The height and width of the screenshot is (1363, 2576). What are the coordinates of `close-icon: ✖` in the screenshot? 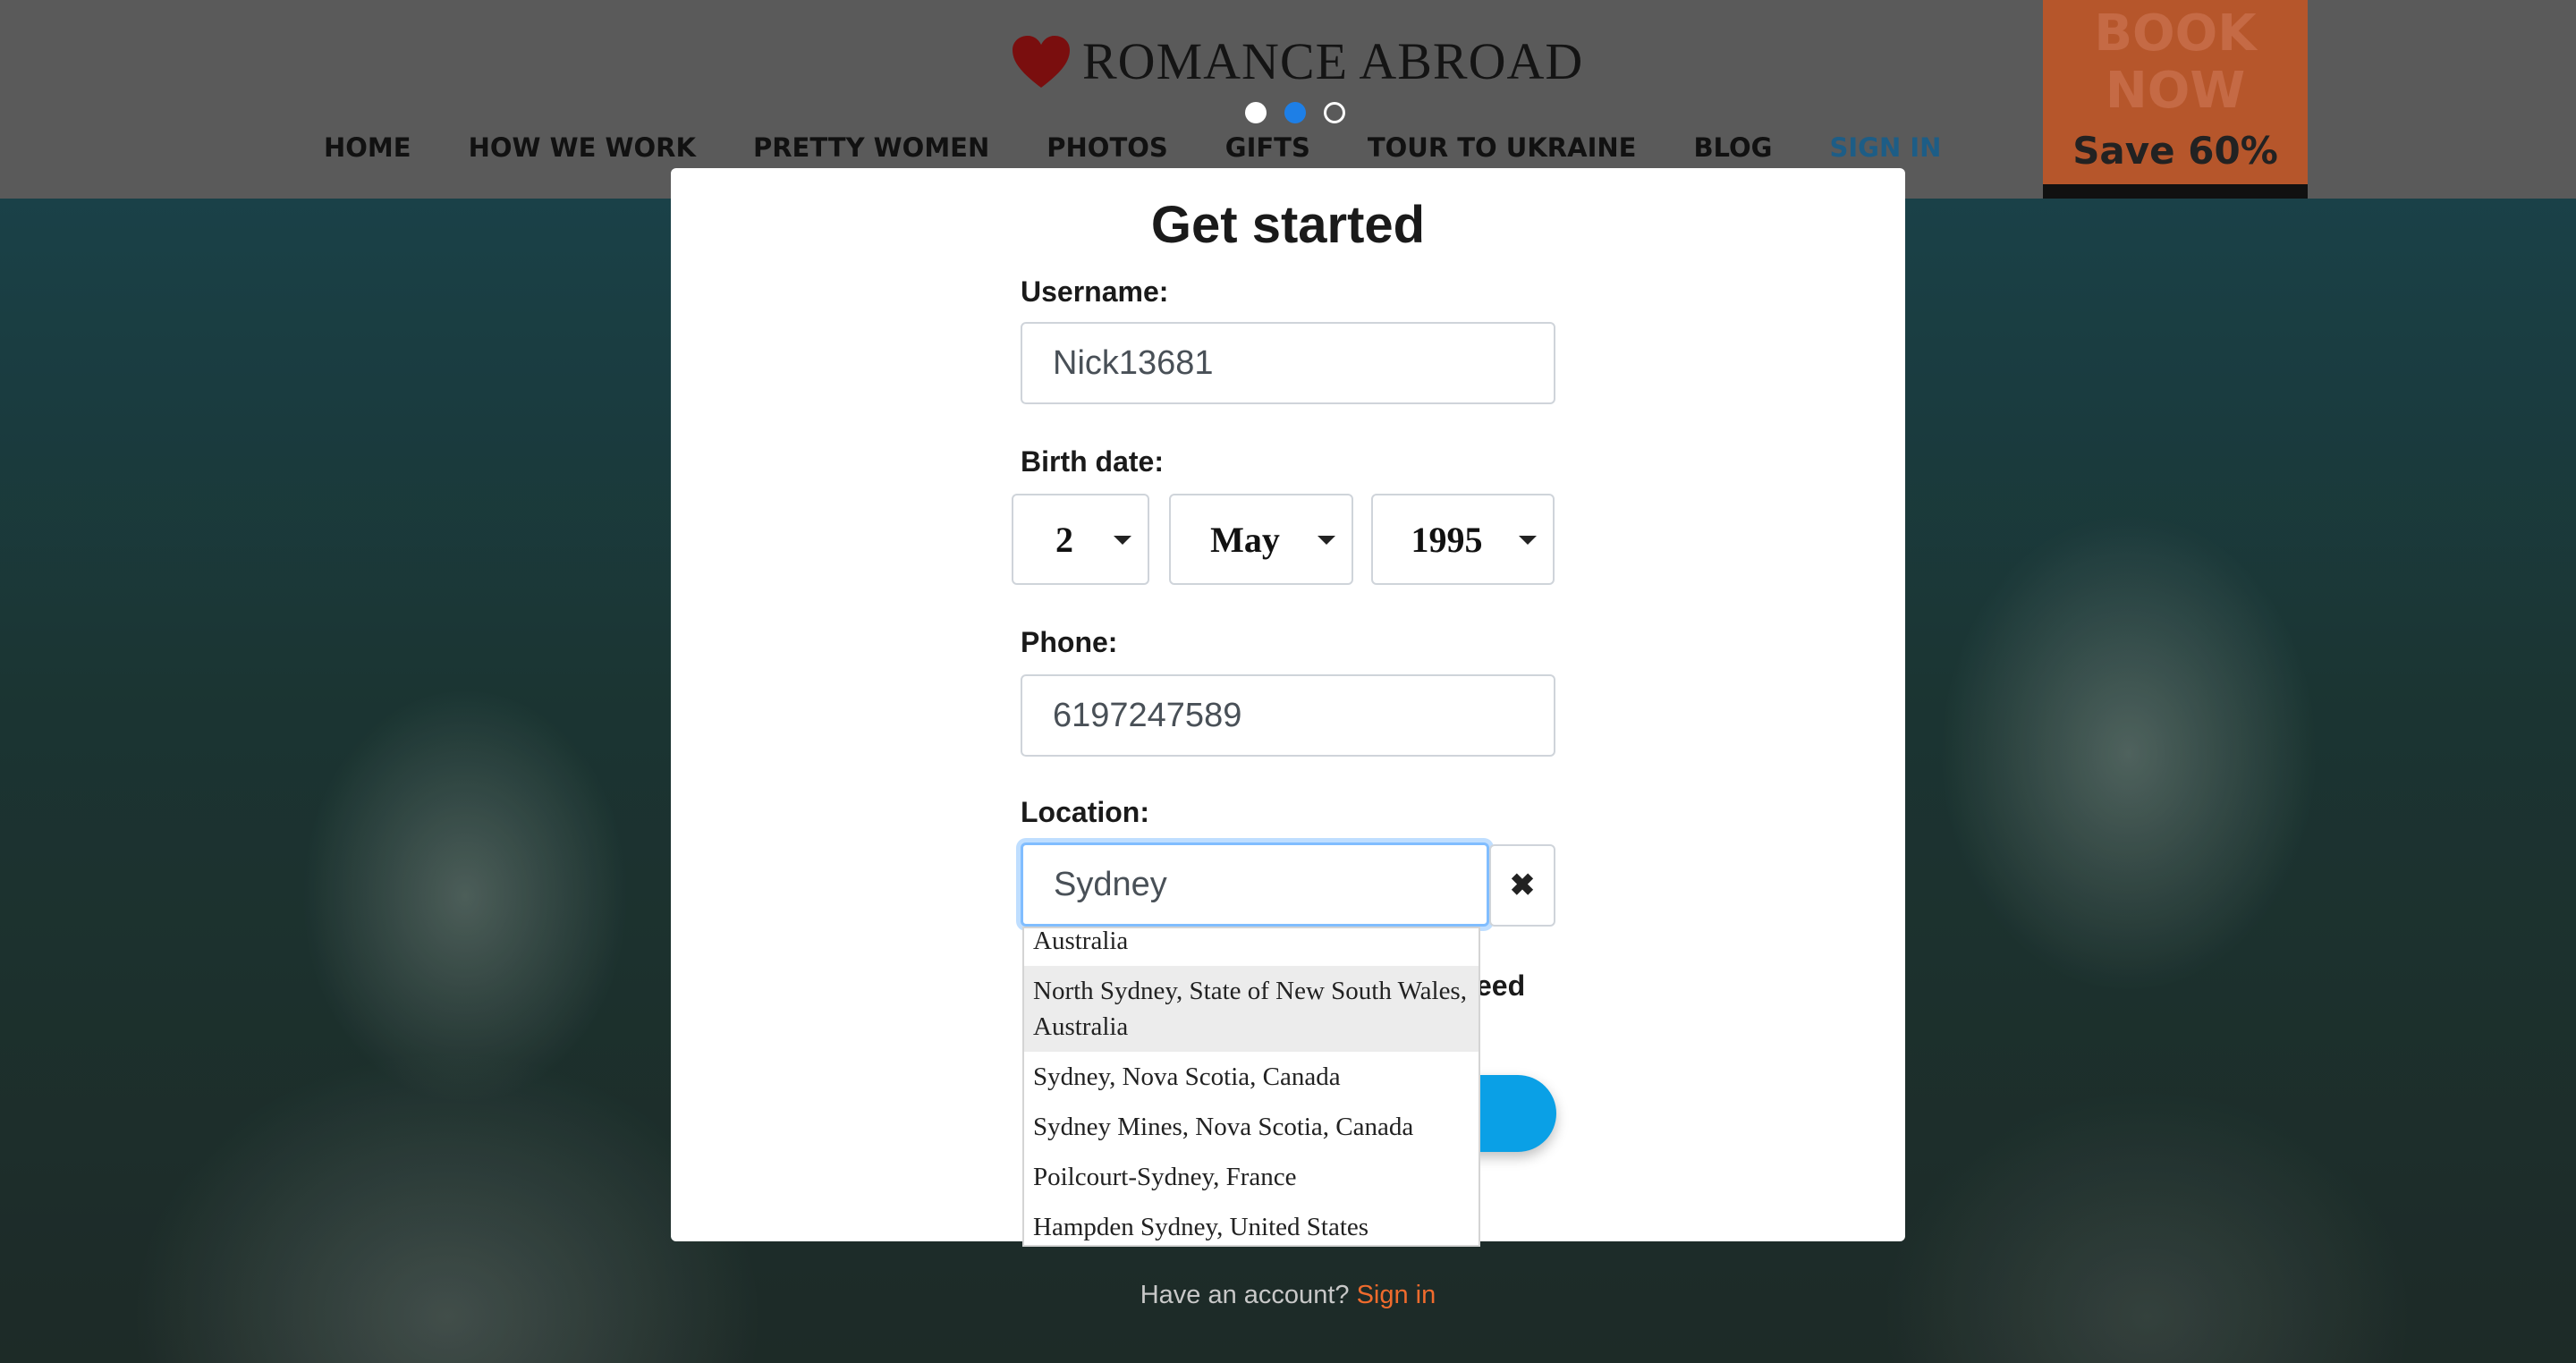 It's located at (1522, 885).